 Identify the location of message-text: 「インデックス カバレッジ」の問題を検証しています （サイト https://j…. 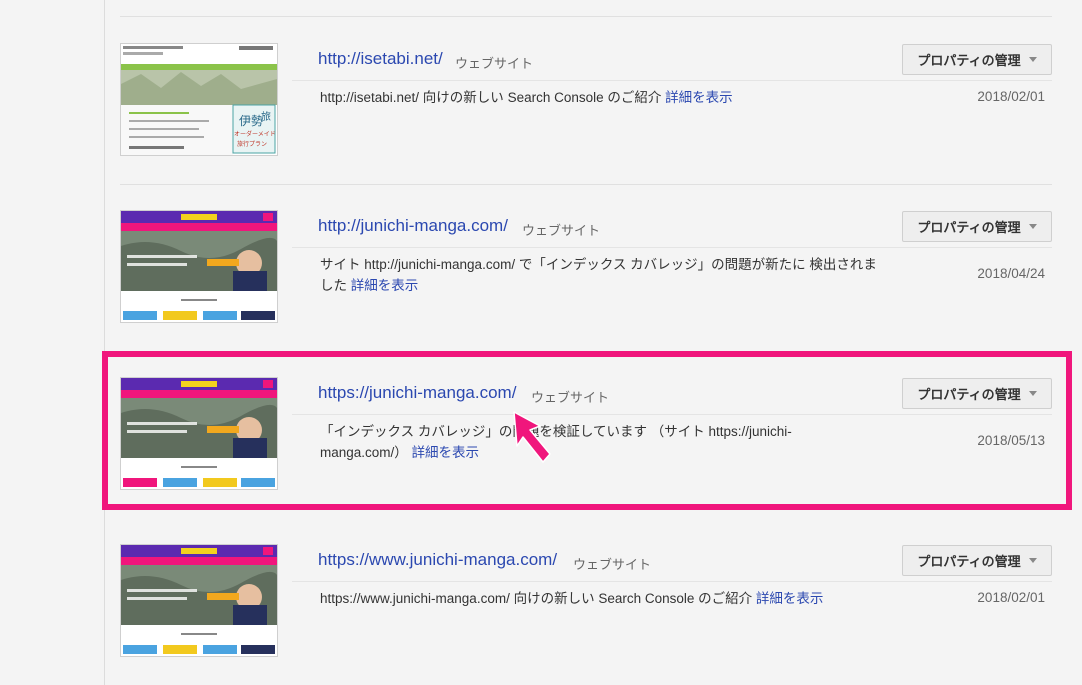
(575, 442).